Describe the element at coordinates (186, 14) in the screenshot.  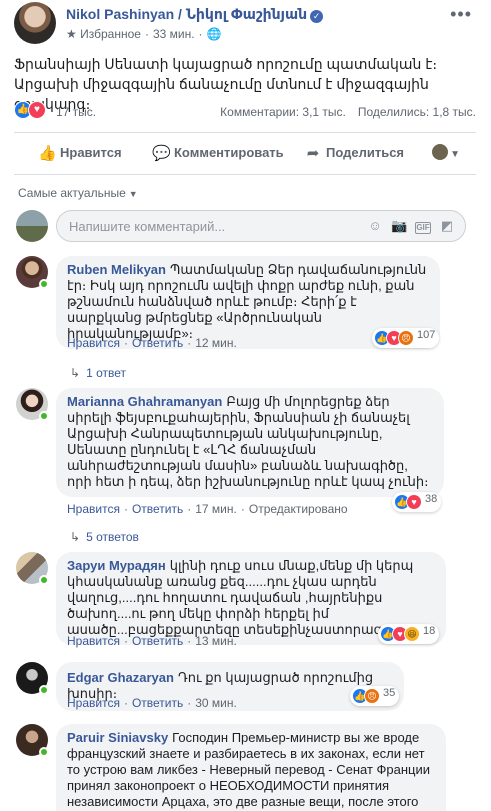
I see `page-name: Nikol Pashinyan / Նիկոլ Փաշինյան` at that location.